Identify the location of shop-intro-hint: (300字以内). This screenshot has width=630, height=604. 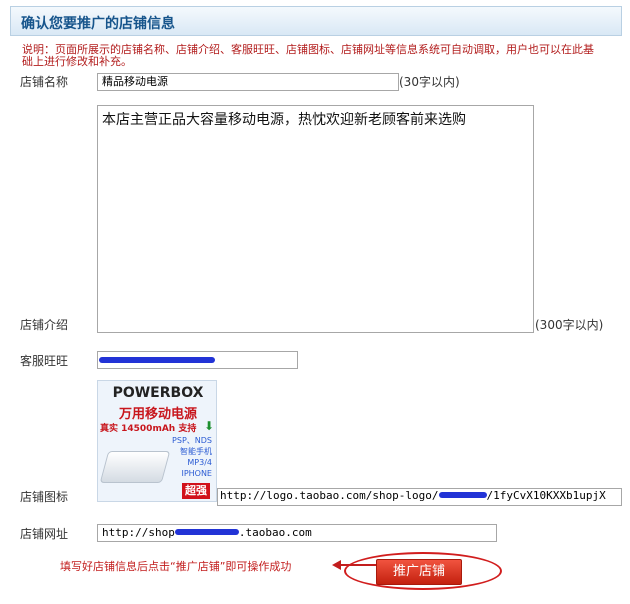
(569, 325).